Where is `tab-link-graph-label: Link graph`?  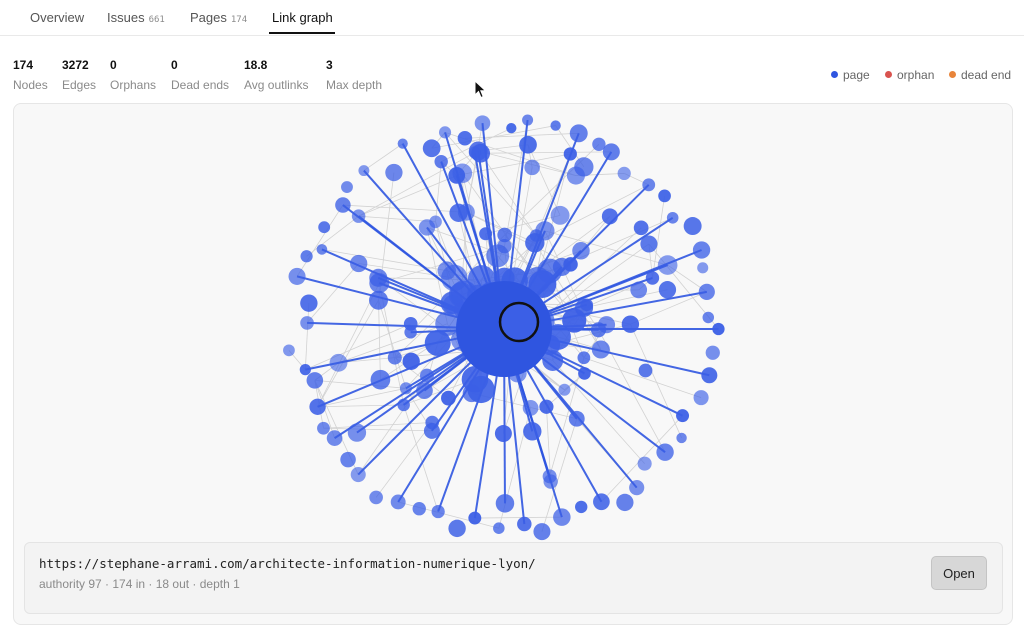 tab-link-graph-label: Link graph is located at coordinates (302, 17).